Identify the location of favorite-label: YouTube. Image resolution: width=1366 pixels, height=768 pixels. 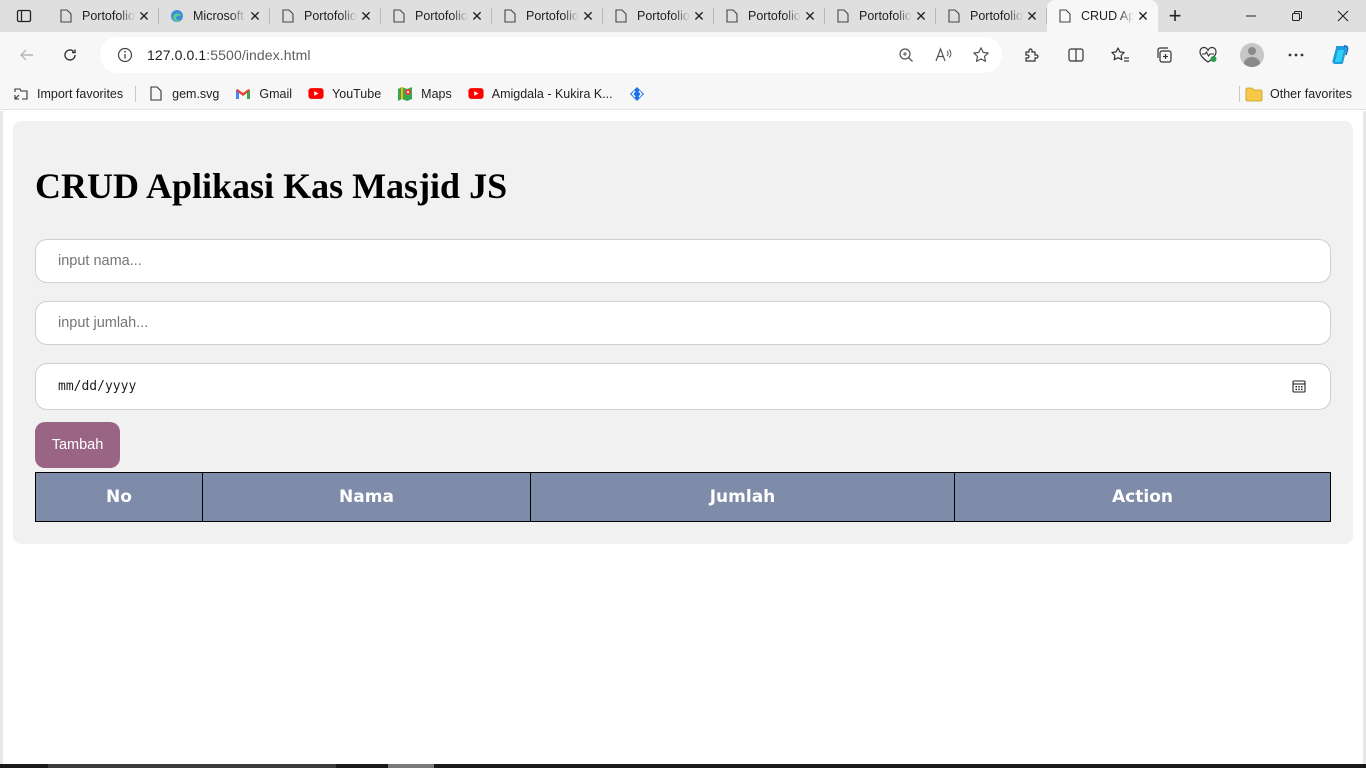
(357, 93).